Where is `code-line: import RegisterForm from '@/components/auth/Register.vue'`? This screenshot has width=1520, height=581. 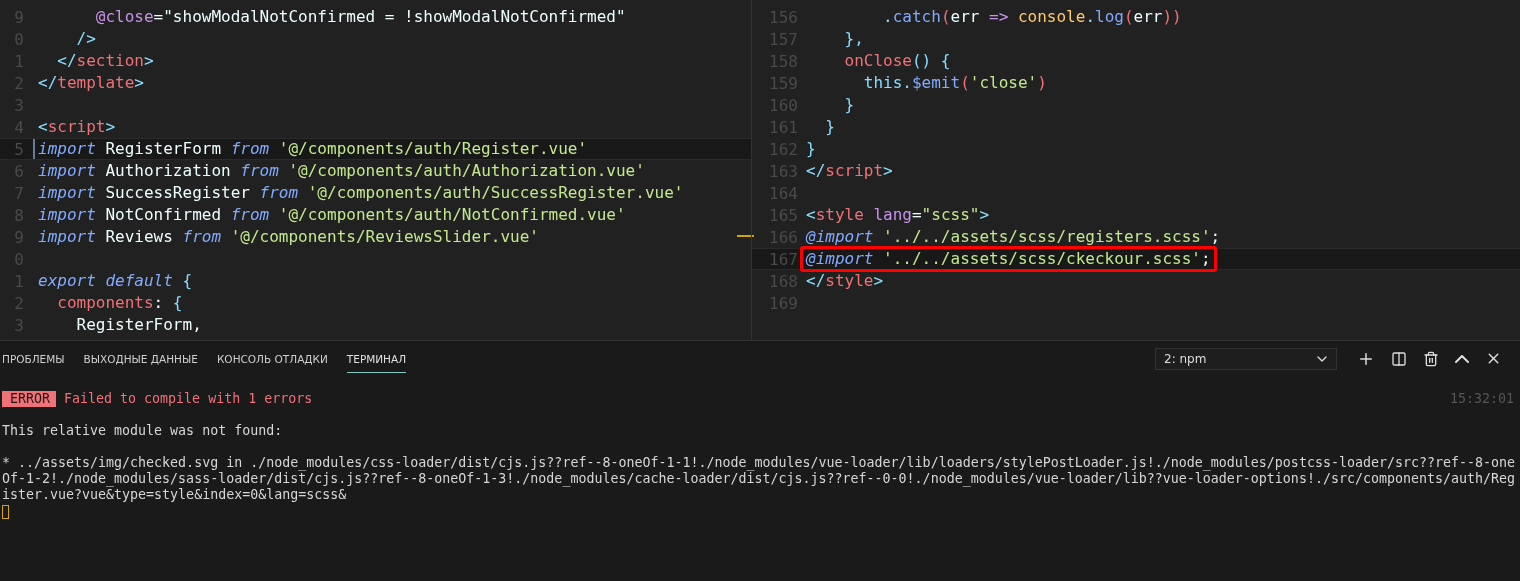
code-line: import RegisterForm from '@/components/auth/Register.vue' is located at coordinates (313, 149).